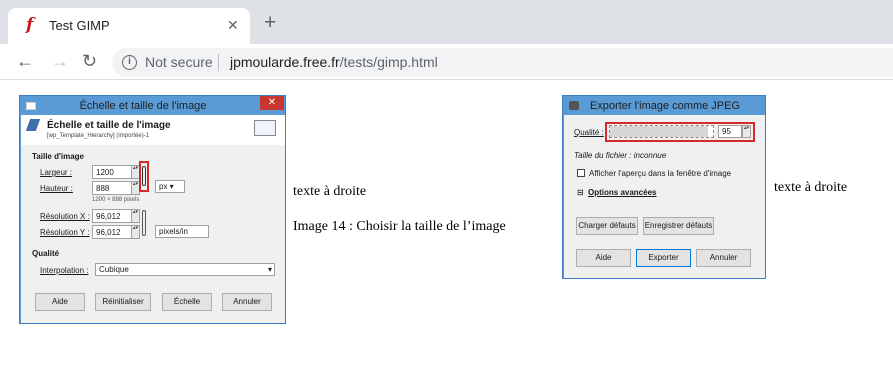  I want to click on width-label: Largeur :, so click(56, 172).